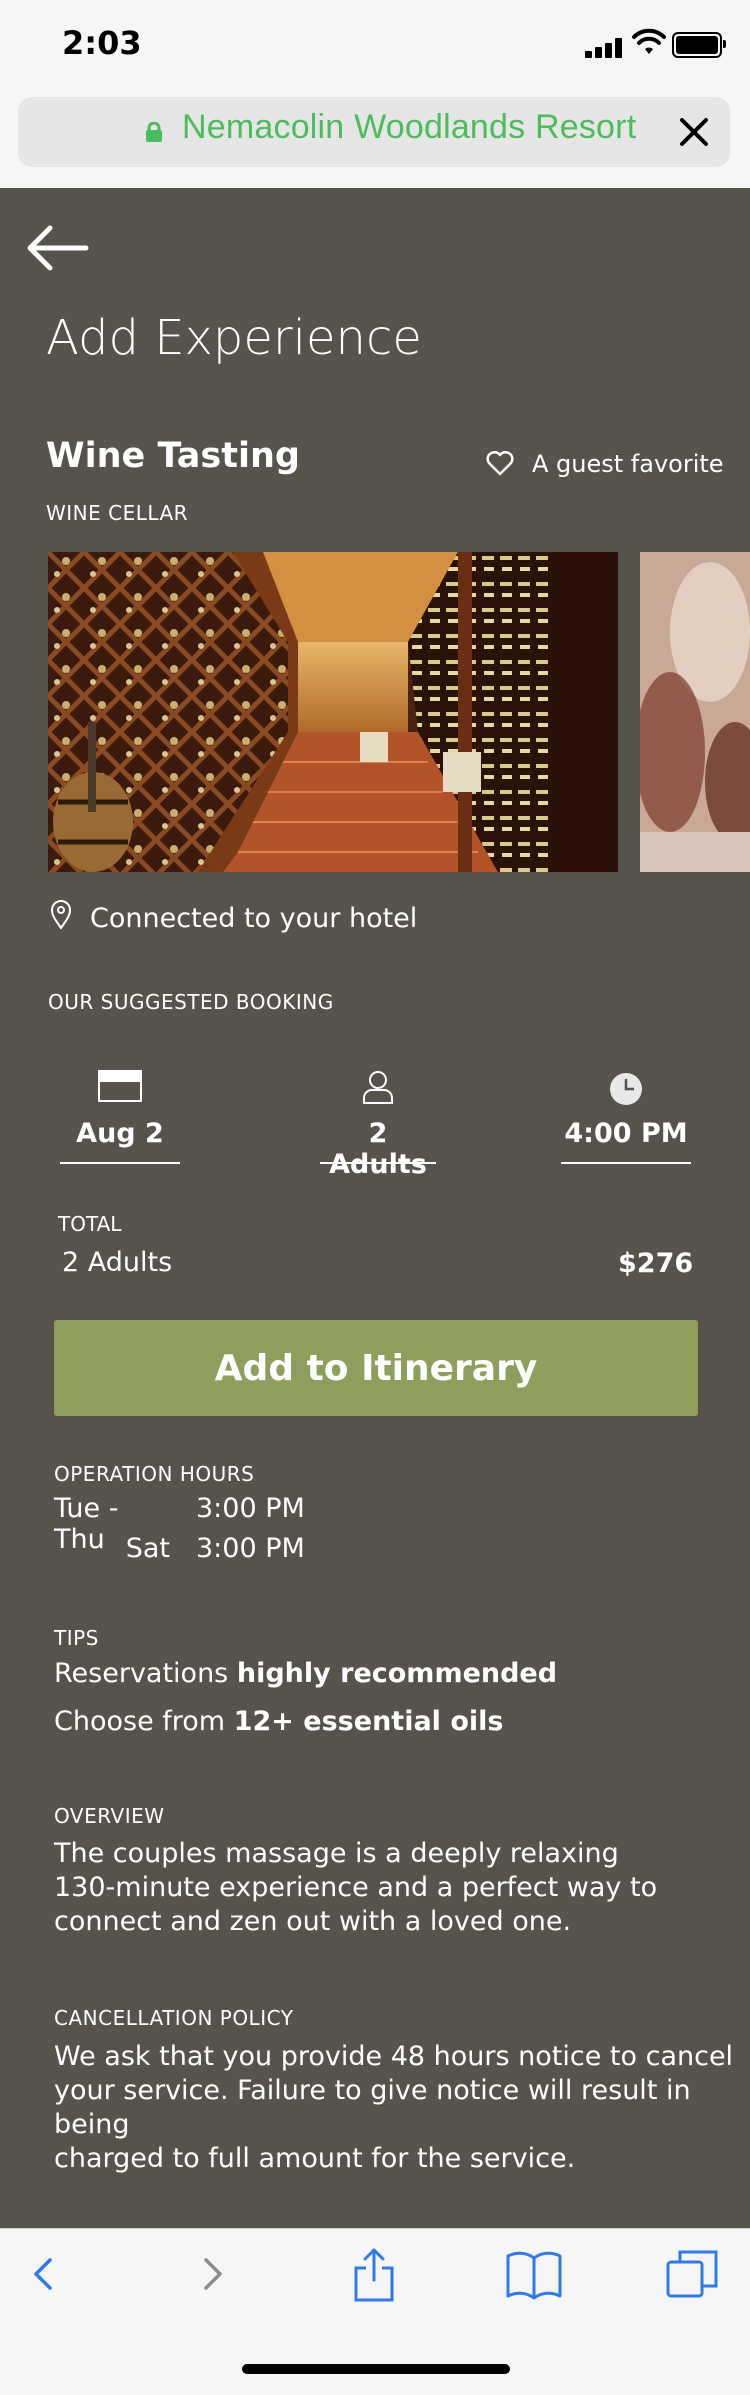 Image resolution: width=750 pixels, height=2395 pixels. Describe the element at coordinates (254, 918) in the screenshot. I see `location-text: Connected to your hotel` at that location.